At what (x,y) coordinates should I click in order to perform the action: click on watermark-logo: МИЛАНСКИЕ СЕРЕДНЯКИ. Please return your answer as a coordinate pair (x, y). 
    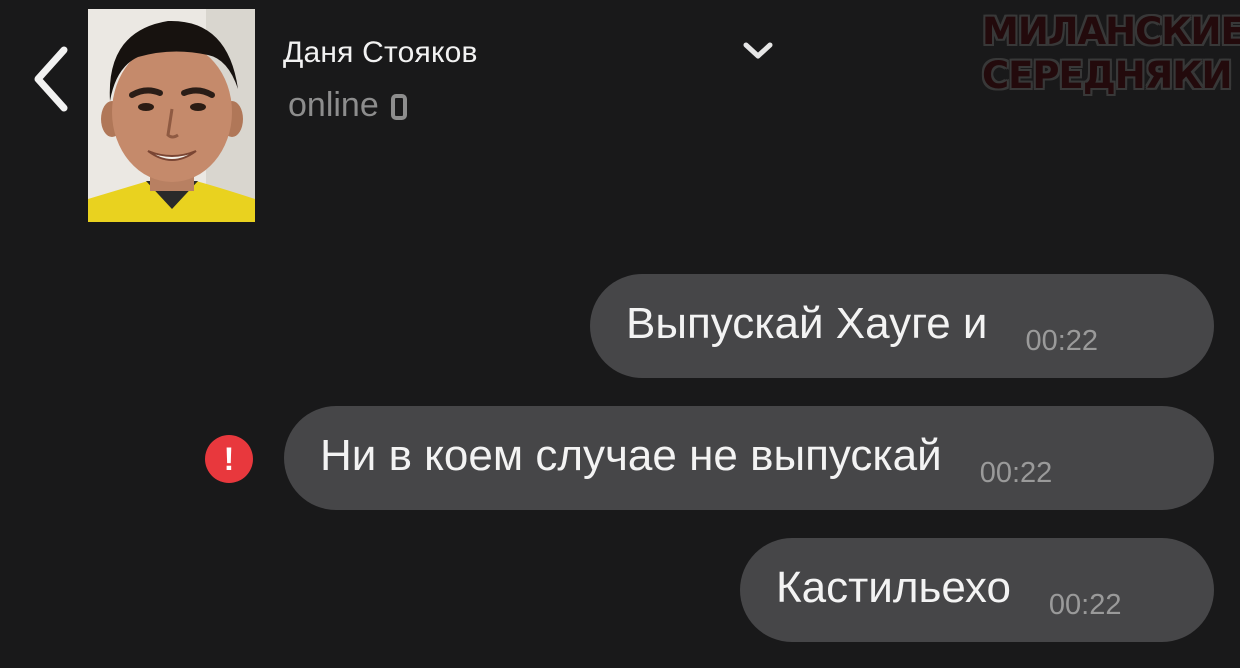
    Looking at the image, I should click on (1111, 54).